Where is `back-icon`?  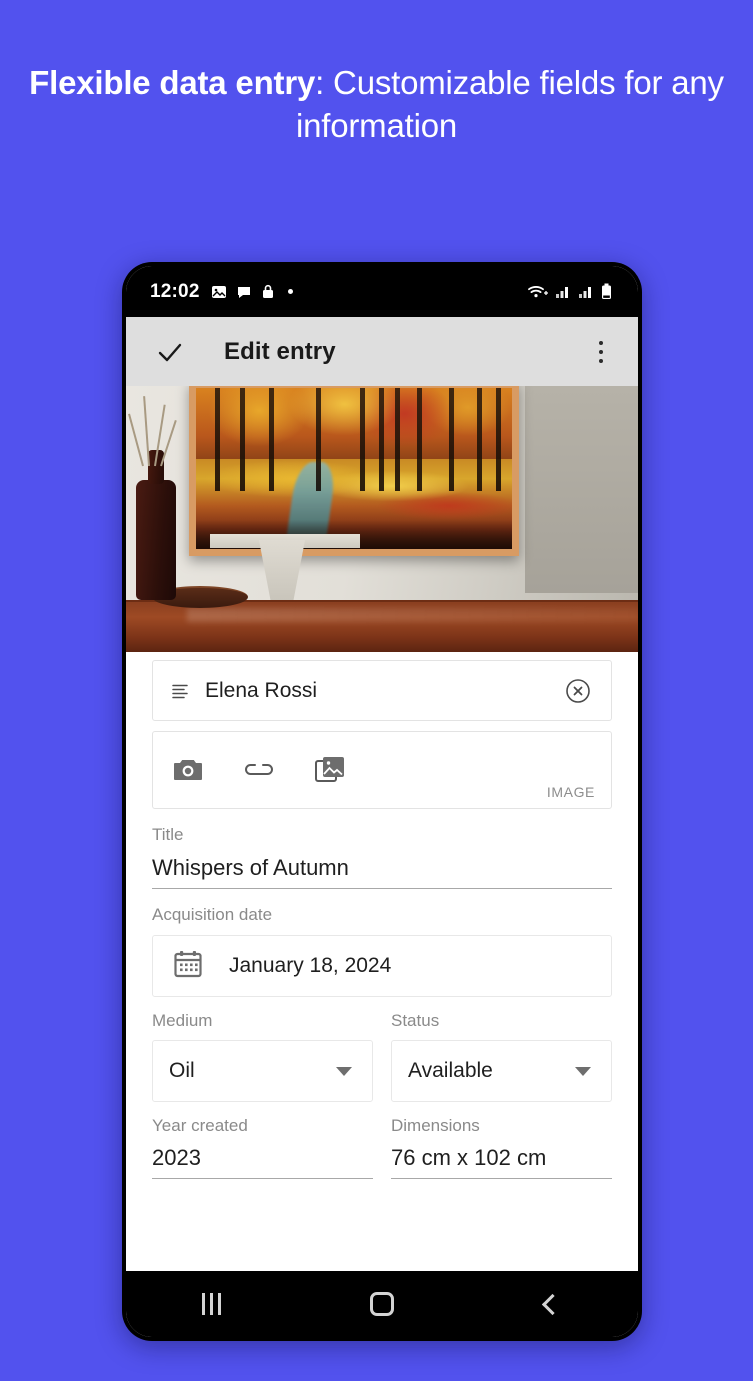 back-icon is located at coordinates (553, 1304).